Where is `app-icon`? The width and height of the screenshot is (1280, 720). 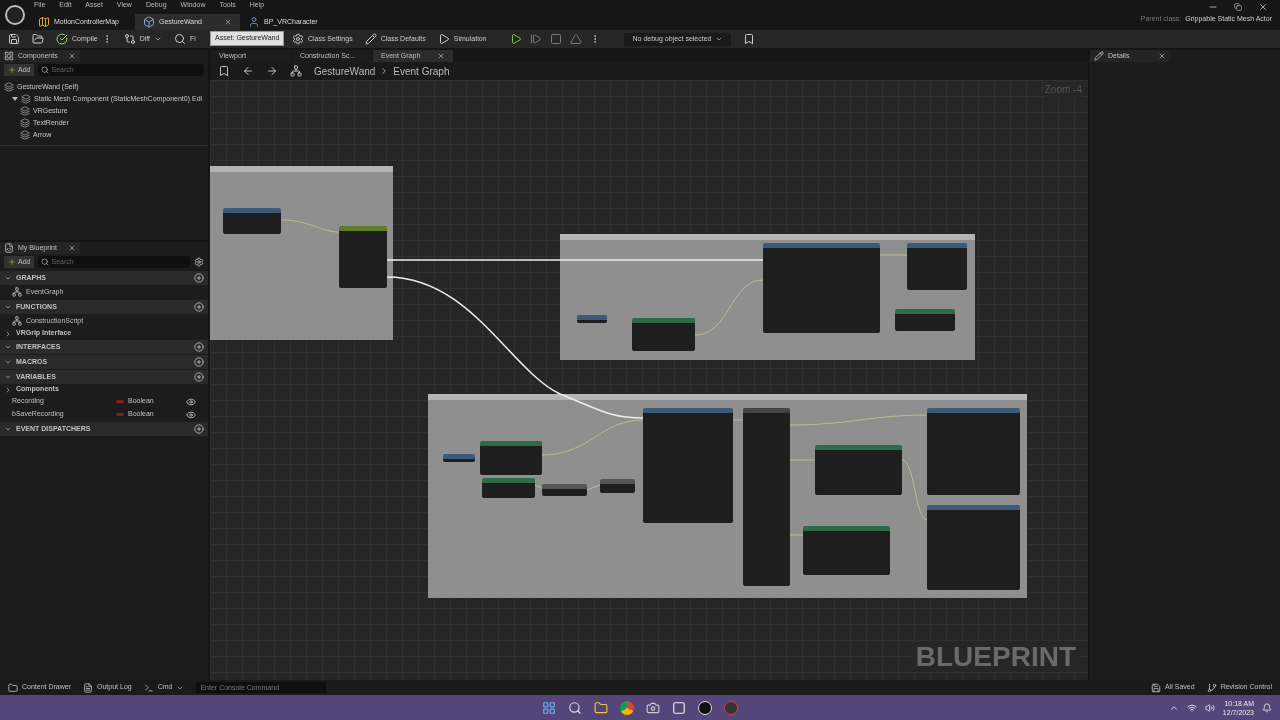 app-icon is located at coordinates (731, 707).